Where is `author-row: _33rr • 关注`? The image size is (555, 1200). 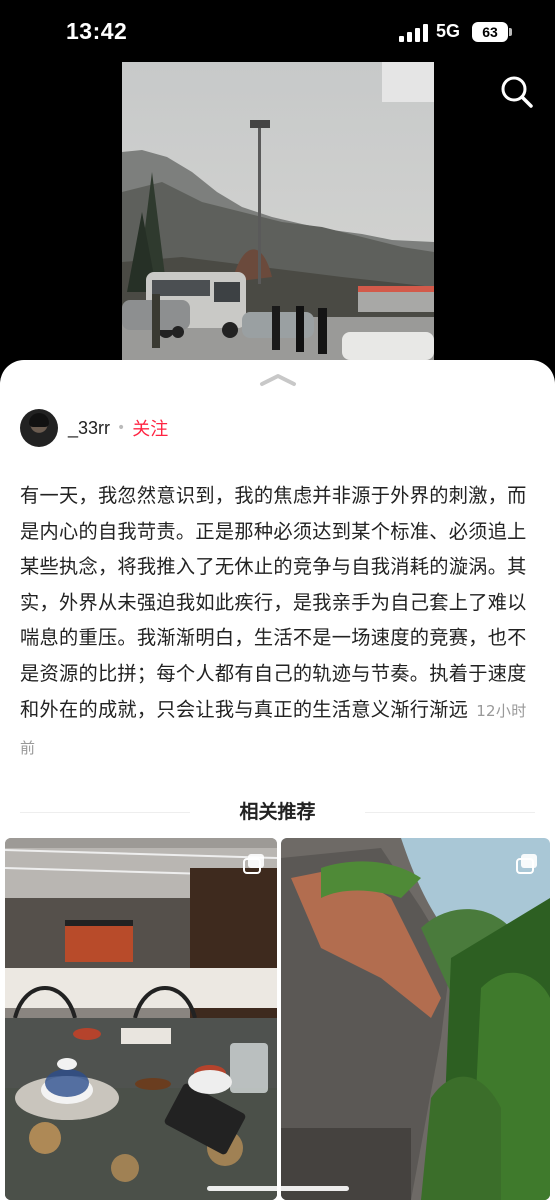
author-row: _33rr • 关注 is located at coordinates (94, 428).